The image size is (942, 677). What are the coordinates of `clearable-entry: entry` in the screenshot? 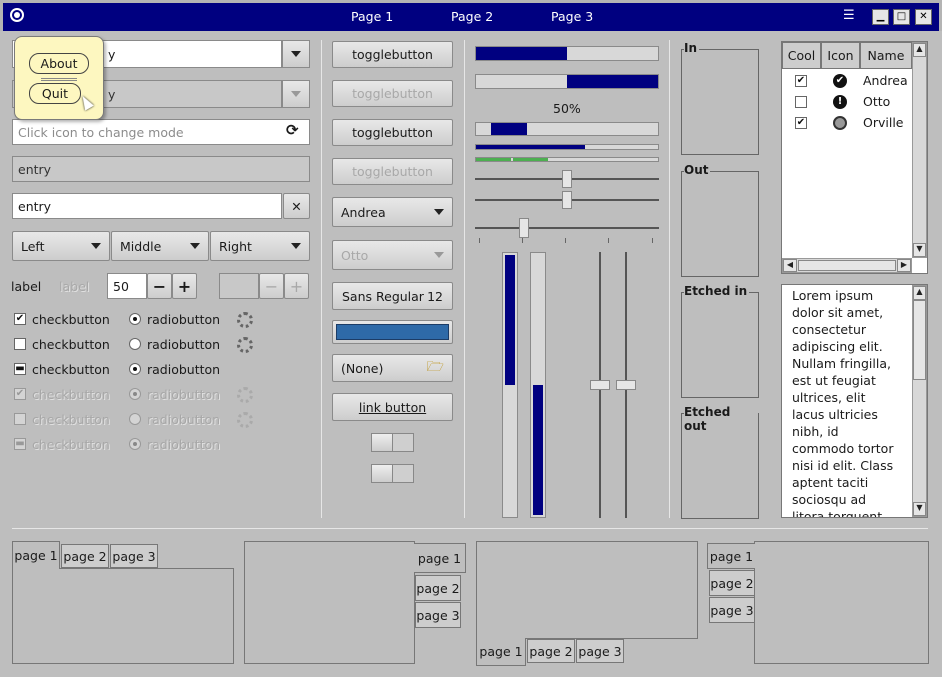 It's located at (147, 206).